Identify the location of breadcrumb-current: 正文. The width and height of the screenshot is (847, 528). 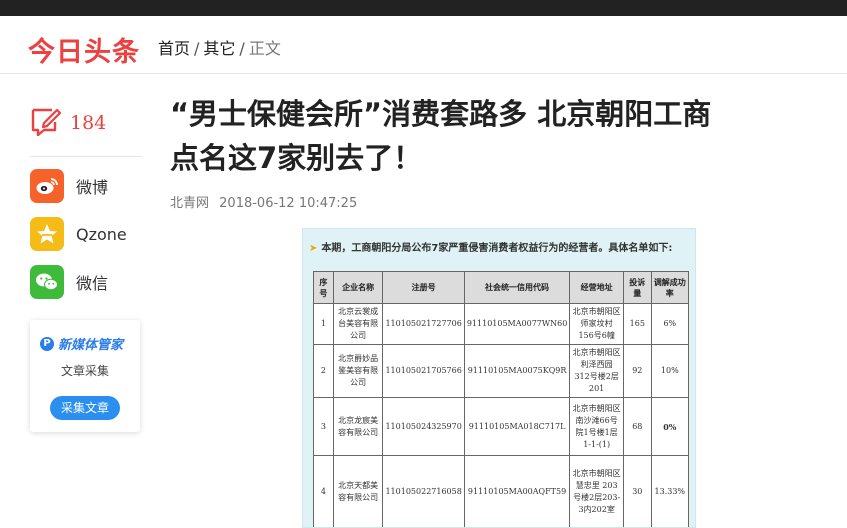
(264, 48).